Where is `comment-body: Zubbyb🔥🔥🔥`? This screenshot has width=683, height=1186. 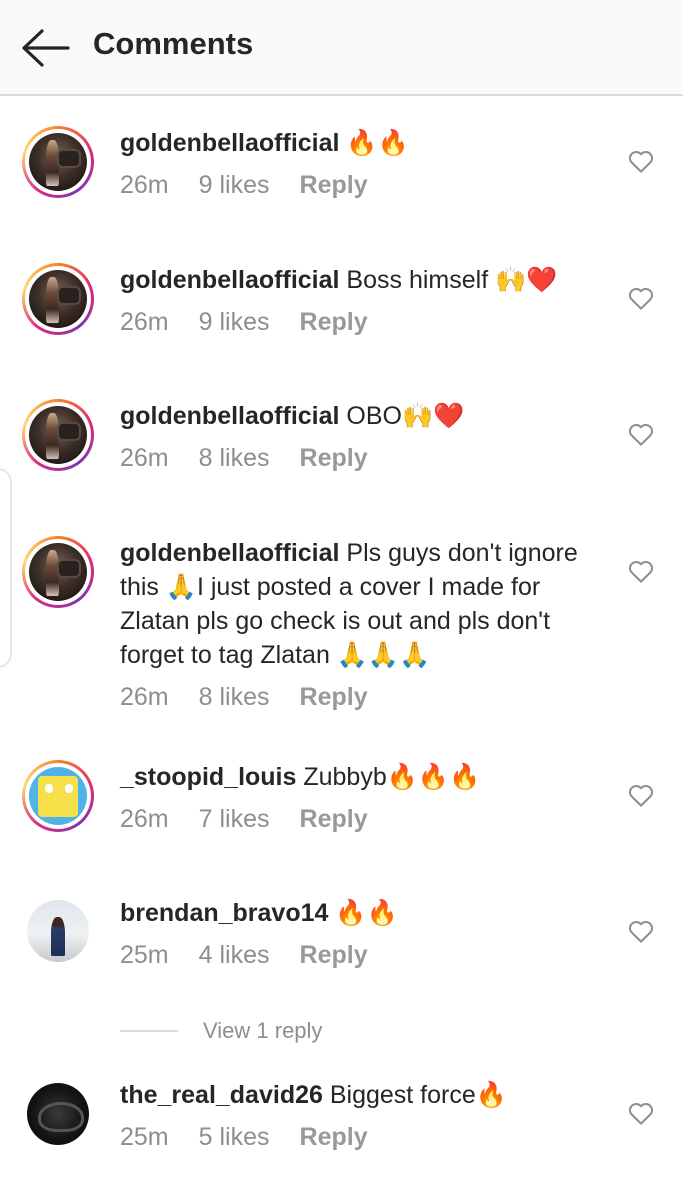
comment-body: Zubbyb🔥🔥🔥 is located at coordinates (388, 777).